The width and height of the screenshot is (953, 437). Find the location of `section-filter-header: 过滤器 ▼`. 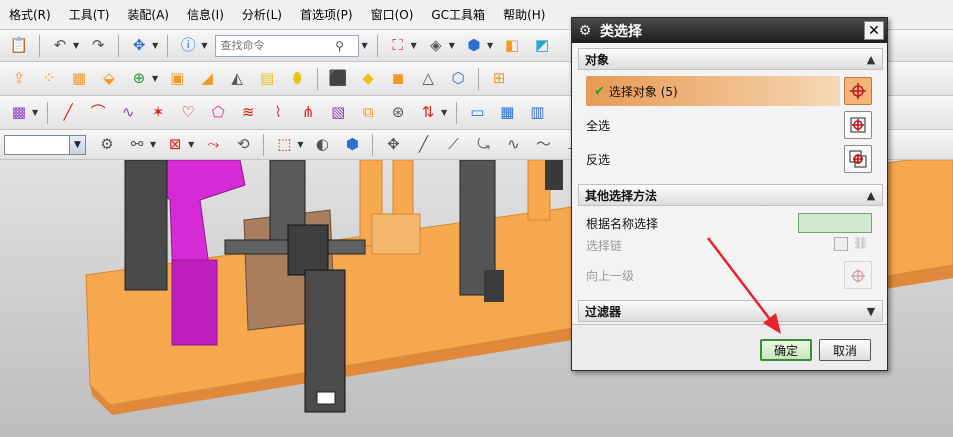

section-filter-header: 过滤器 ▼ is located at coordinates (730, 311).